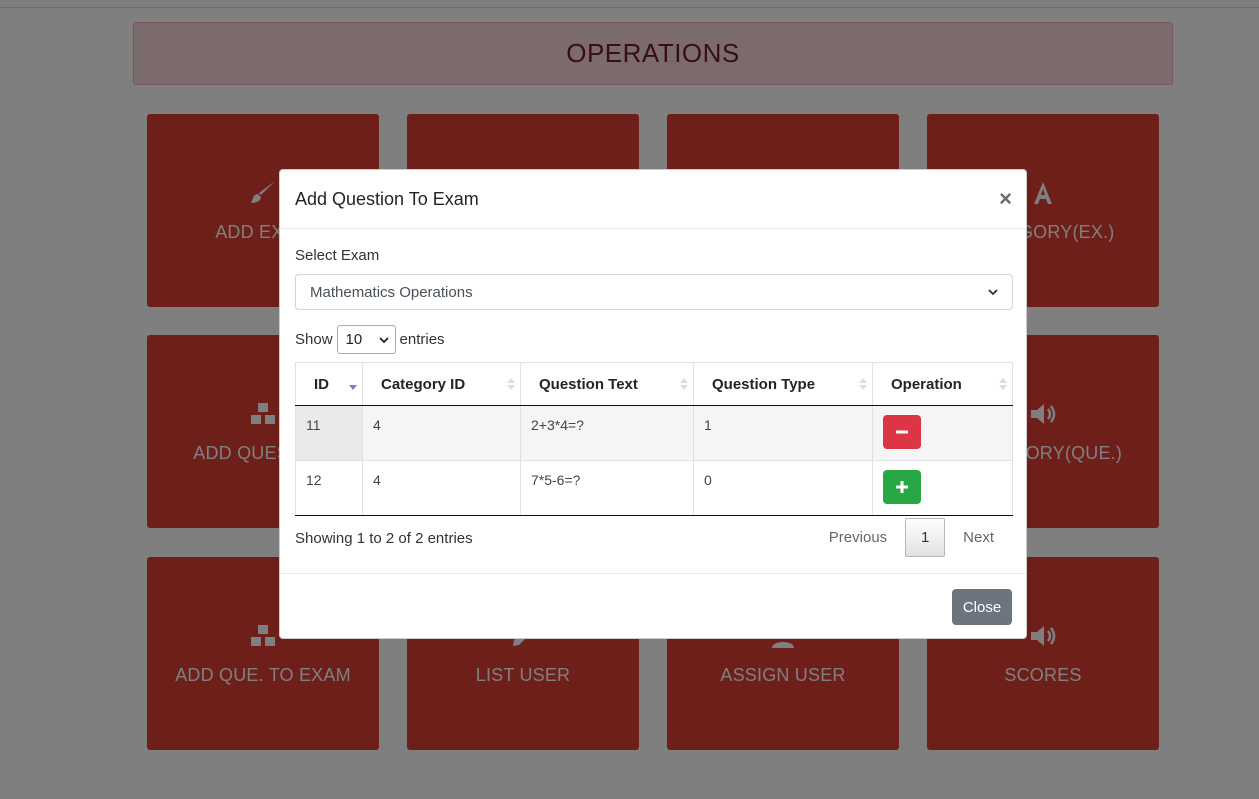  What do you see at coordinates (314, 339) in the screenshot?
I see `show-label: Show` at bounding box center [314, 339].